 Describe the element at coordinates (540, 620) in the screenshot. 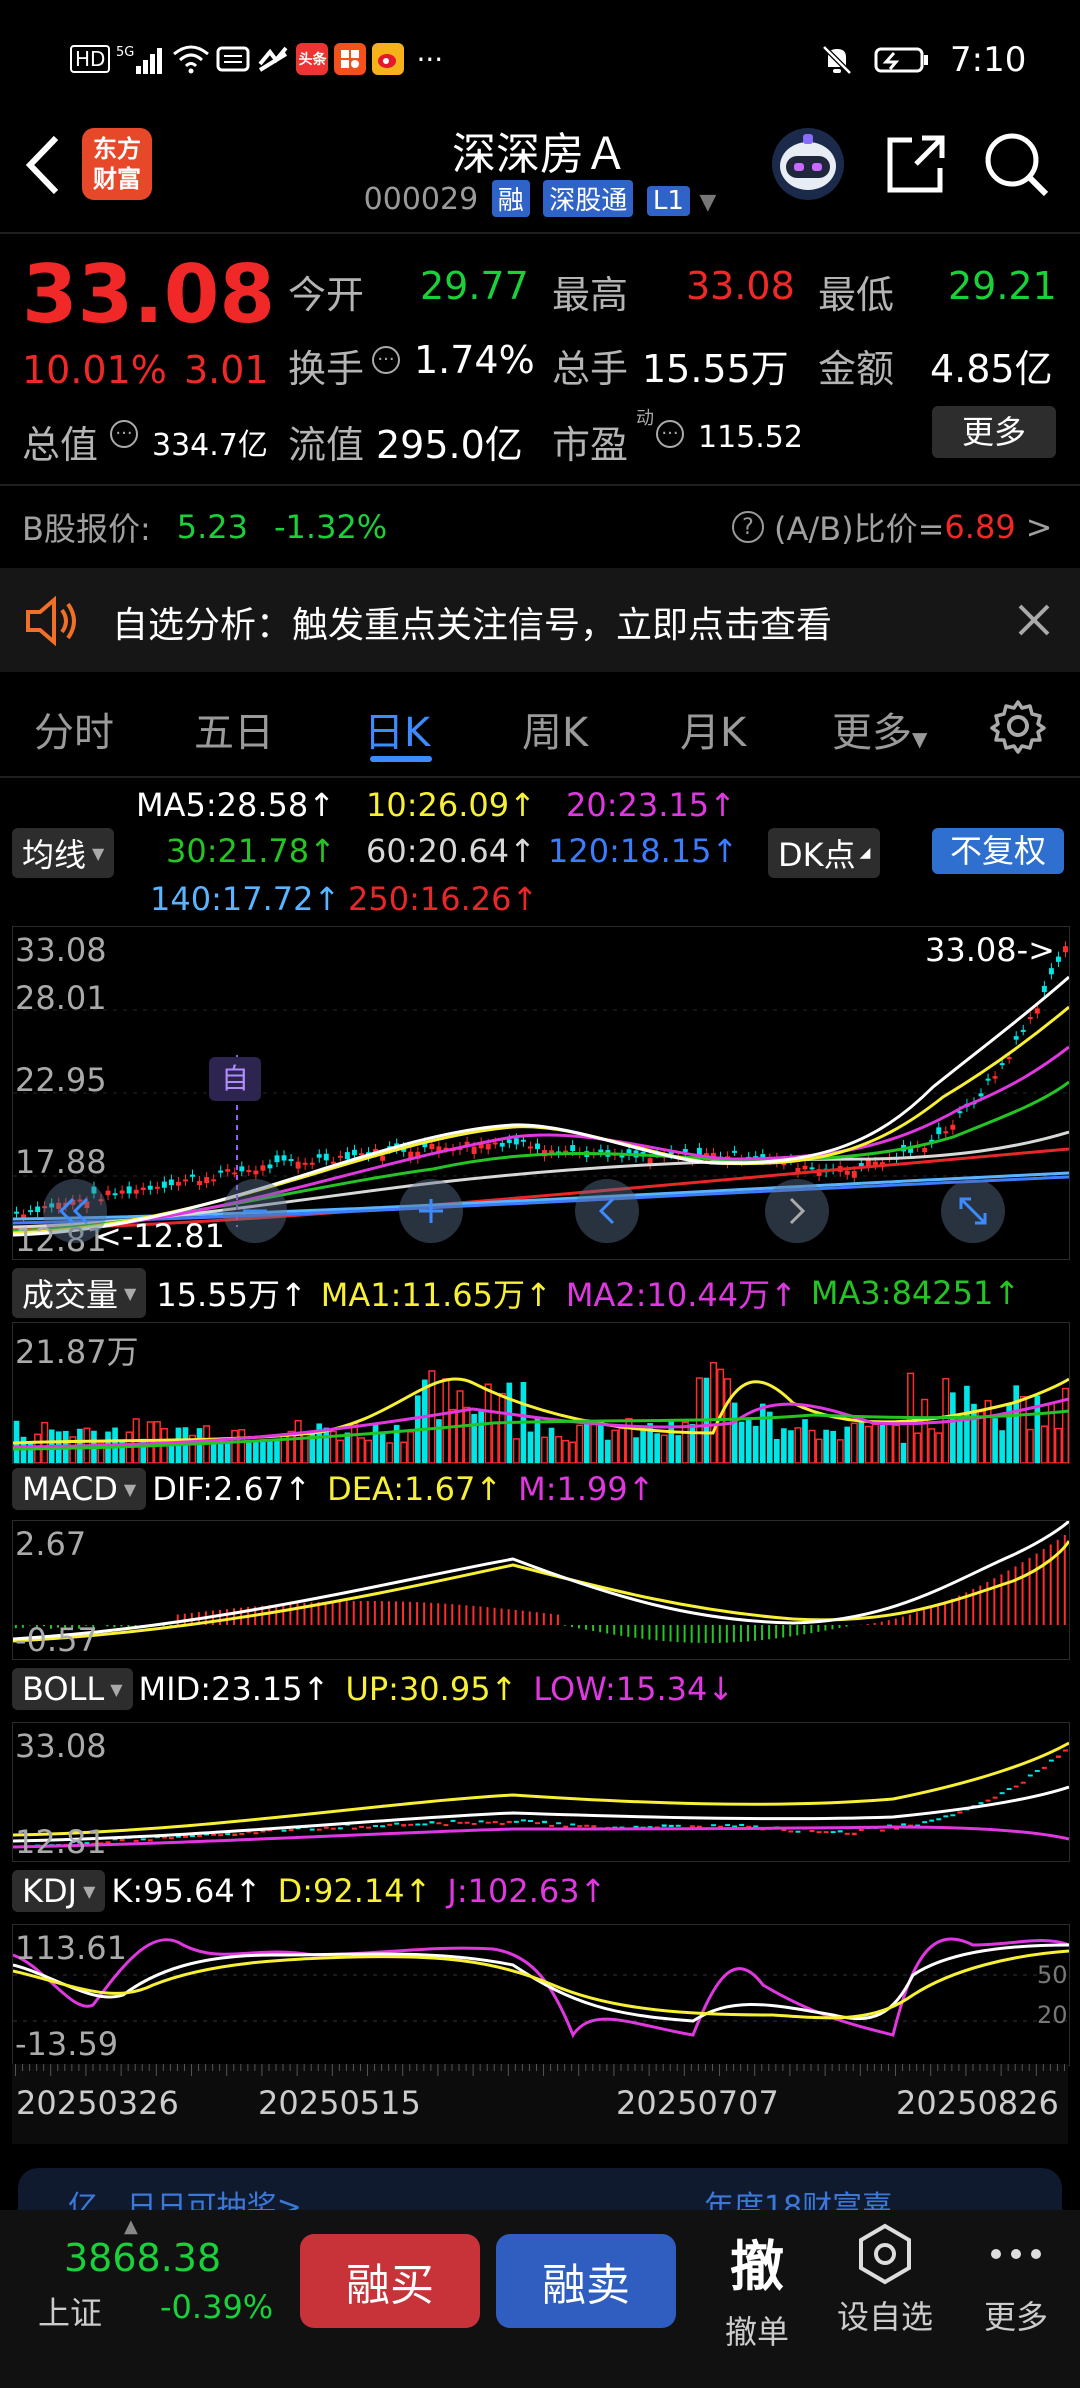

I see `alert-banner: 自选分析：触发重点关注信号，立即点击查看` at that location.